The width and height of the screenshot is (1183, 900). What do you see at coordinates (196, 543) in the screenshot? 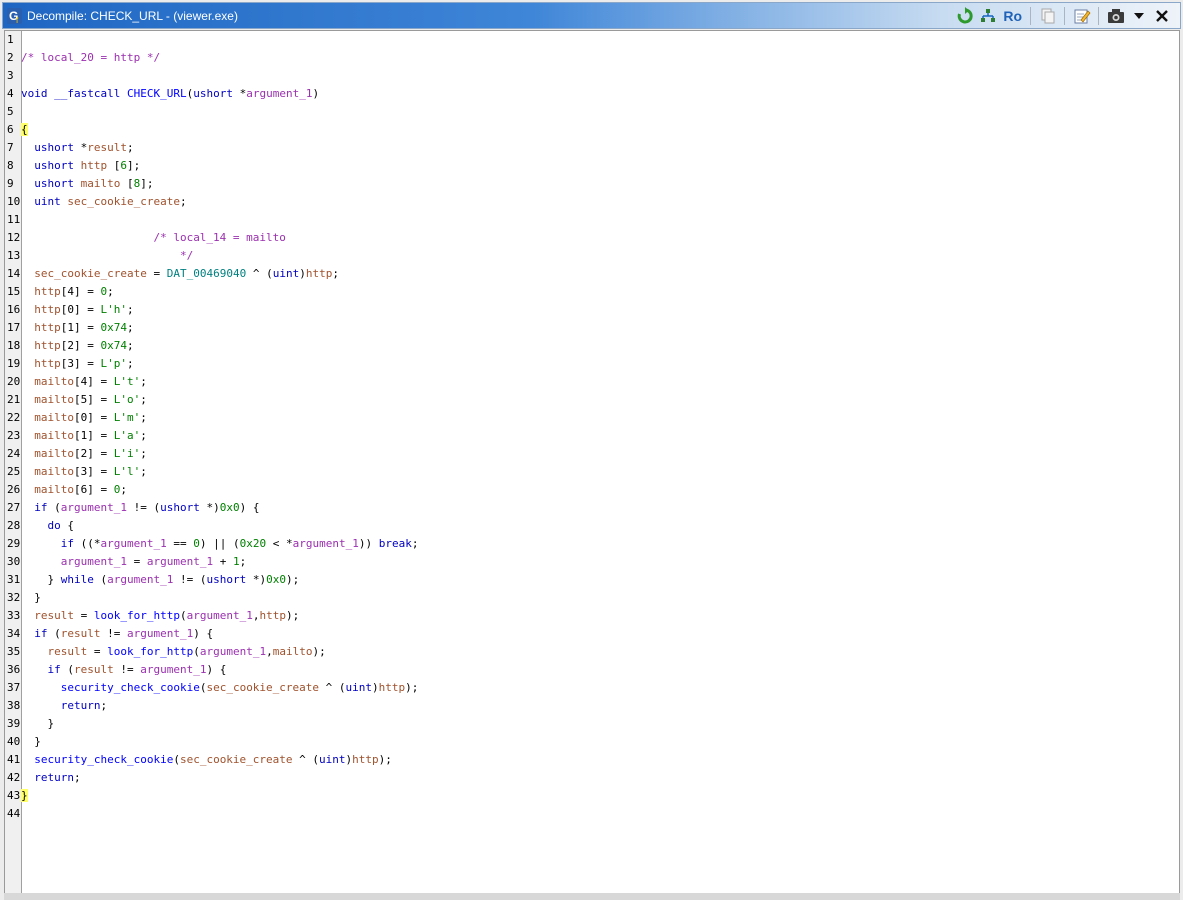
I see `code-token: 0` at bounding box center [196, 543].